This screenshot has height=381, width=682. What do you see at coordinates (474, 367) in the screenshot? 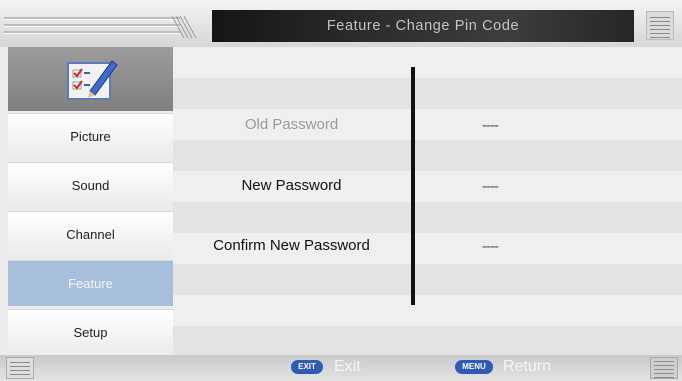
I see `menu-key-badge: MENU` at bounding box center [474, 367].